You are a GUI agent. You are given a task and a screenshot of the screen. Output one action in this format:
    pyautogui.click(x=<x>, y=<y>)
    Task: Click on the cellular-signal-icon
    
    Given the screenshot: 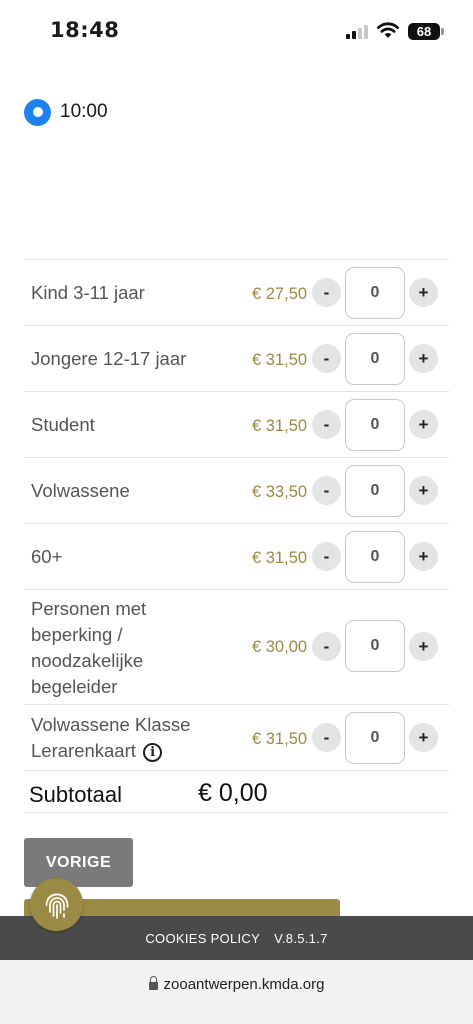 What is the action you would take?
    pyautogui.click(x=358, y=32)
    